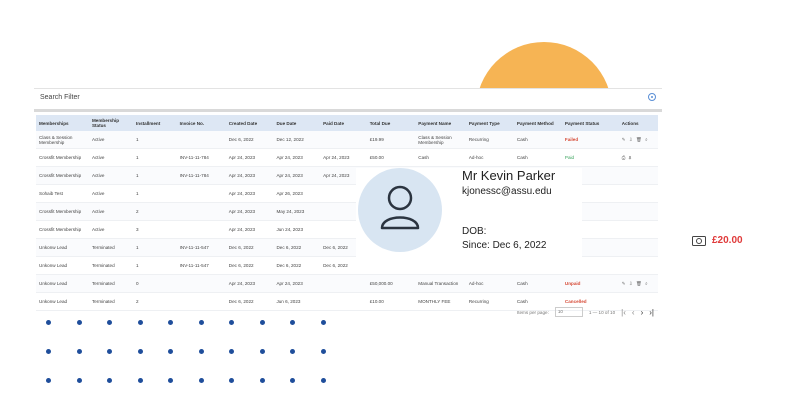 Image resolution: width=800 pixels, height=416 pixels. Describe the element at coordinates (296, 123) in the screenshot. I see `column-header: Due Date` at that location.